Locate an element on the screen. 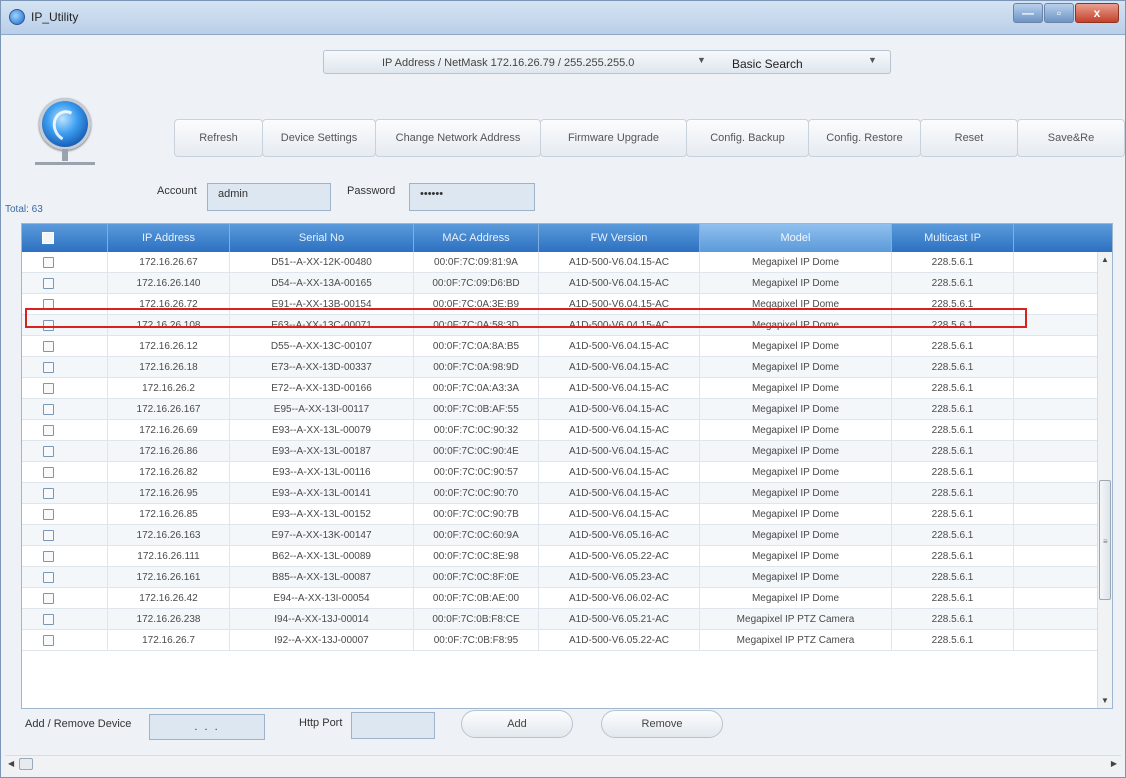 This screenshot has width=1126, height=778. cell-ip-address: 172.16.26.18 is located at coordinates (169, 367).